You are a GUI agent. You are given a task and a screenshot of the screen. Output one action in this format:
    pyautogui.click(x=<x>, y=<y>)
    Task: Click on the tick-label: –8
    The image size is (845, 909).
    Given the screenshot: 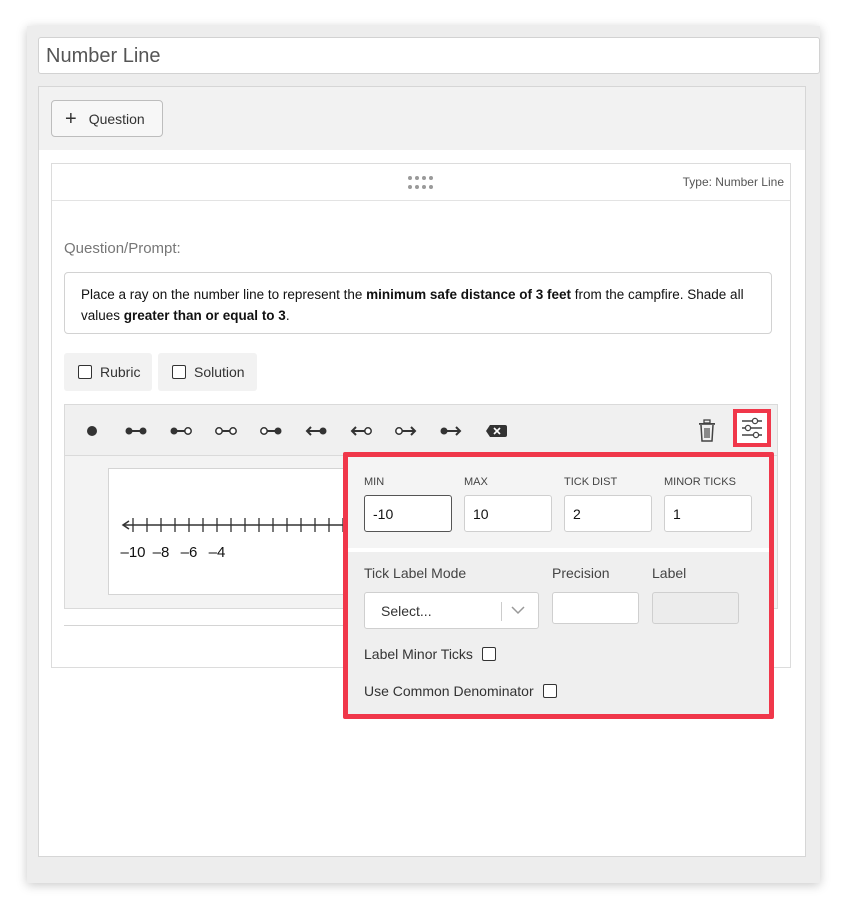 What is the action you would take?
    pyautogui.click(x=161, y=552)
    